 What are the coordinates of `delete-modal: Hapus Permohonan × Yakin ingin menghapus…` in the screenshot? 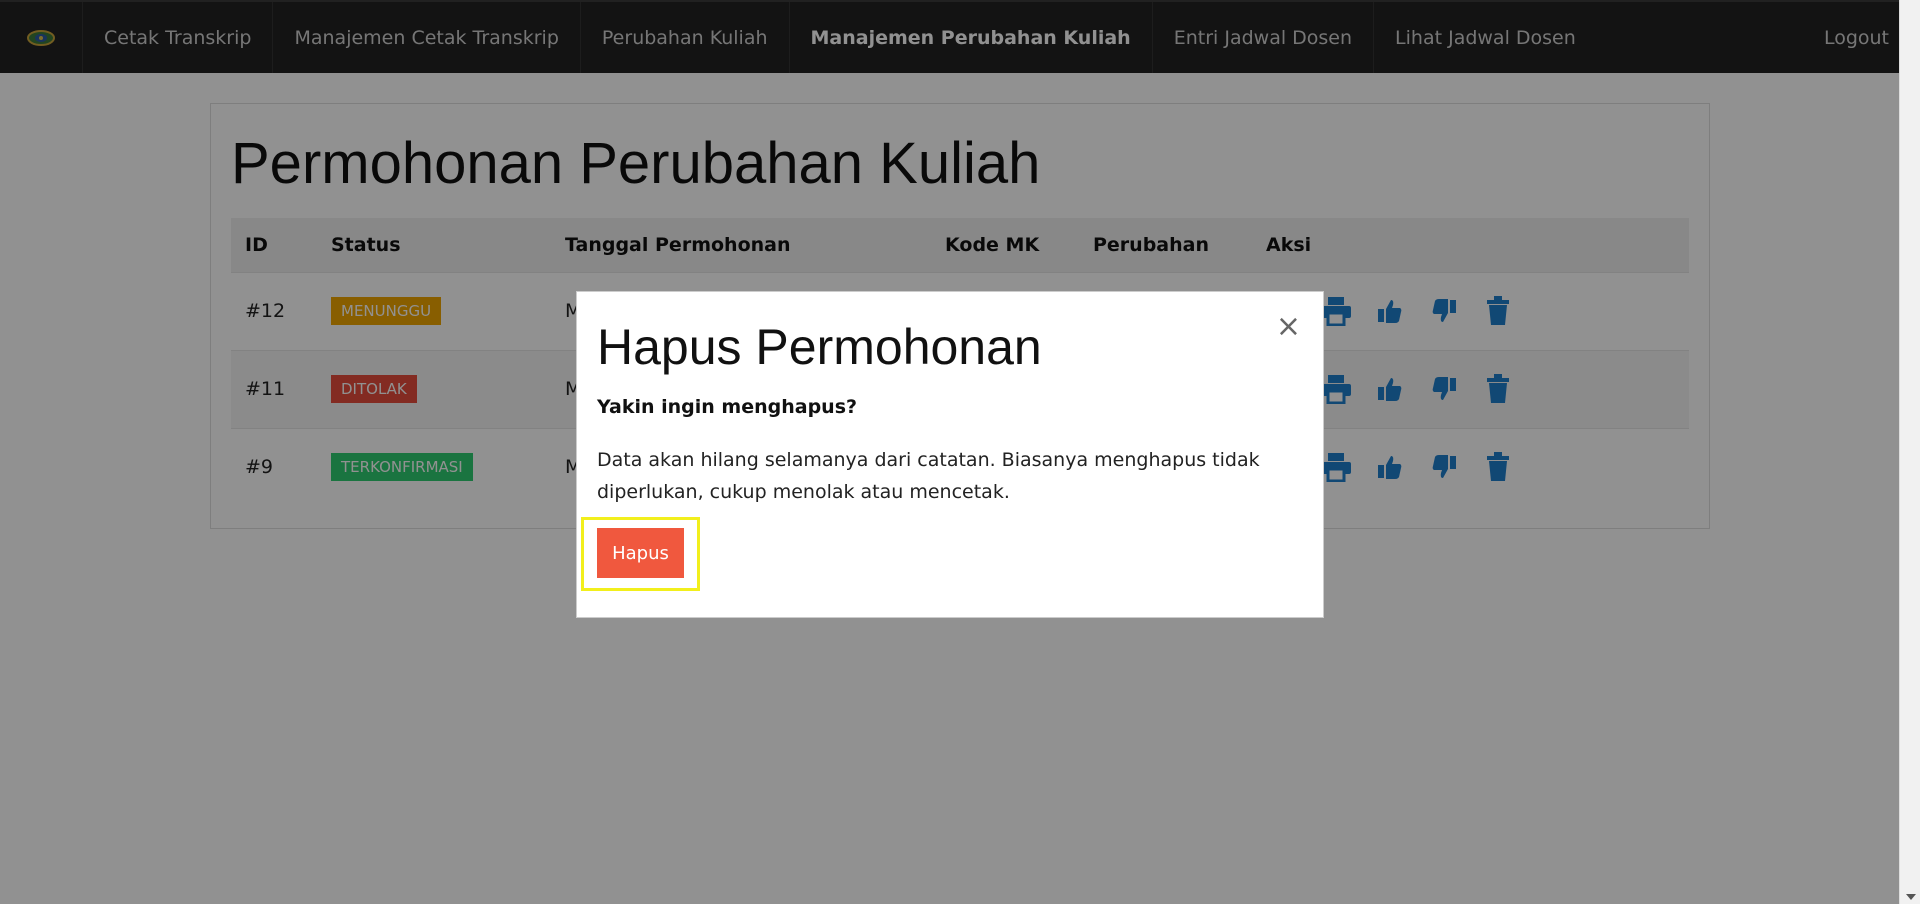 It's located at (950, 454).